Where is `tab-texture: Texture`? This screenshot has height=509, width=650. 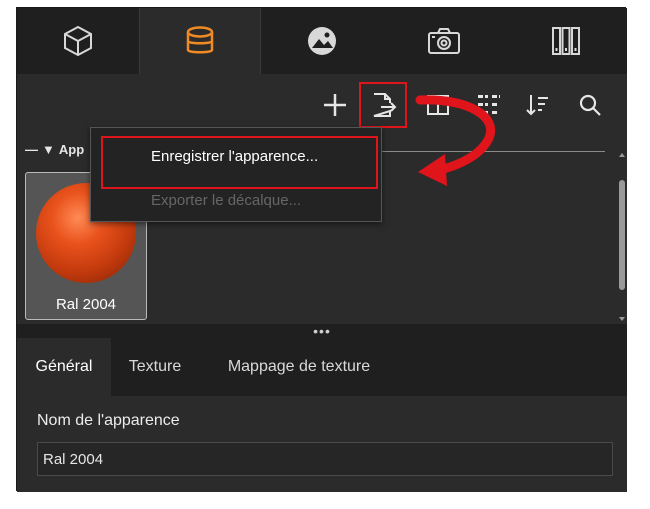
tab-texture: Texture is located at coordinates (155, 367).